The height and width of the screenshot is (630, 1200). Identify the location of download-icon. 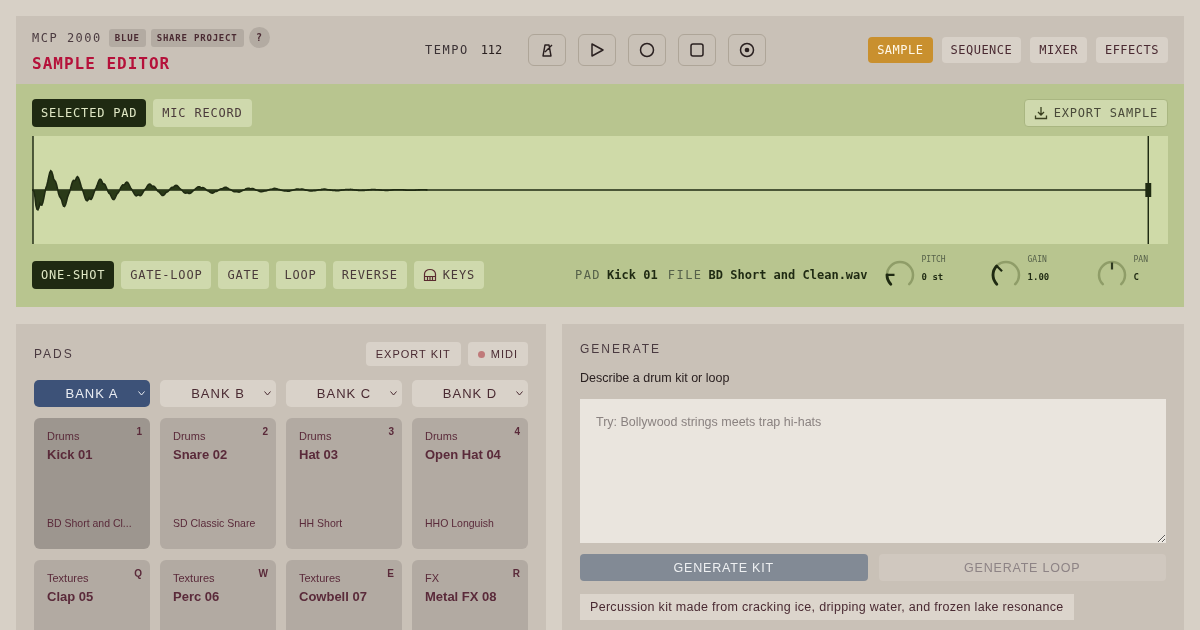
(1040, 113).